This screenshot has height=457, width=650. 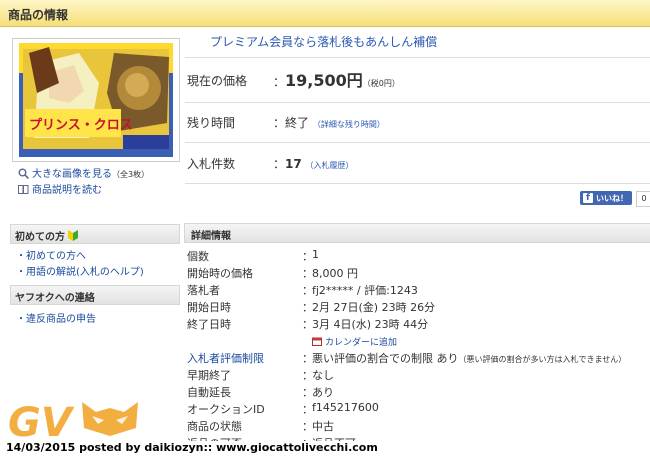 I want to click on product-thumbnail: プリンス・クロス, so click(x=96, y=100).